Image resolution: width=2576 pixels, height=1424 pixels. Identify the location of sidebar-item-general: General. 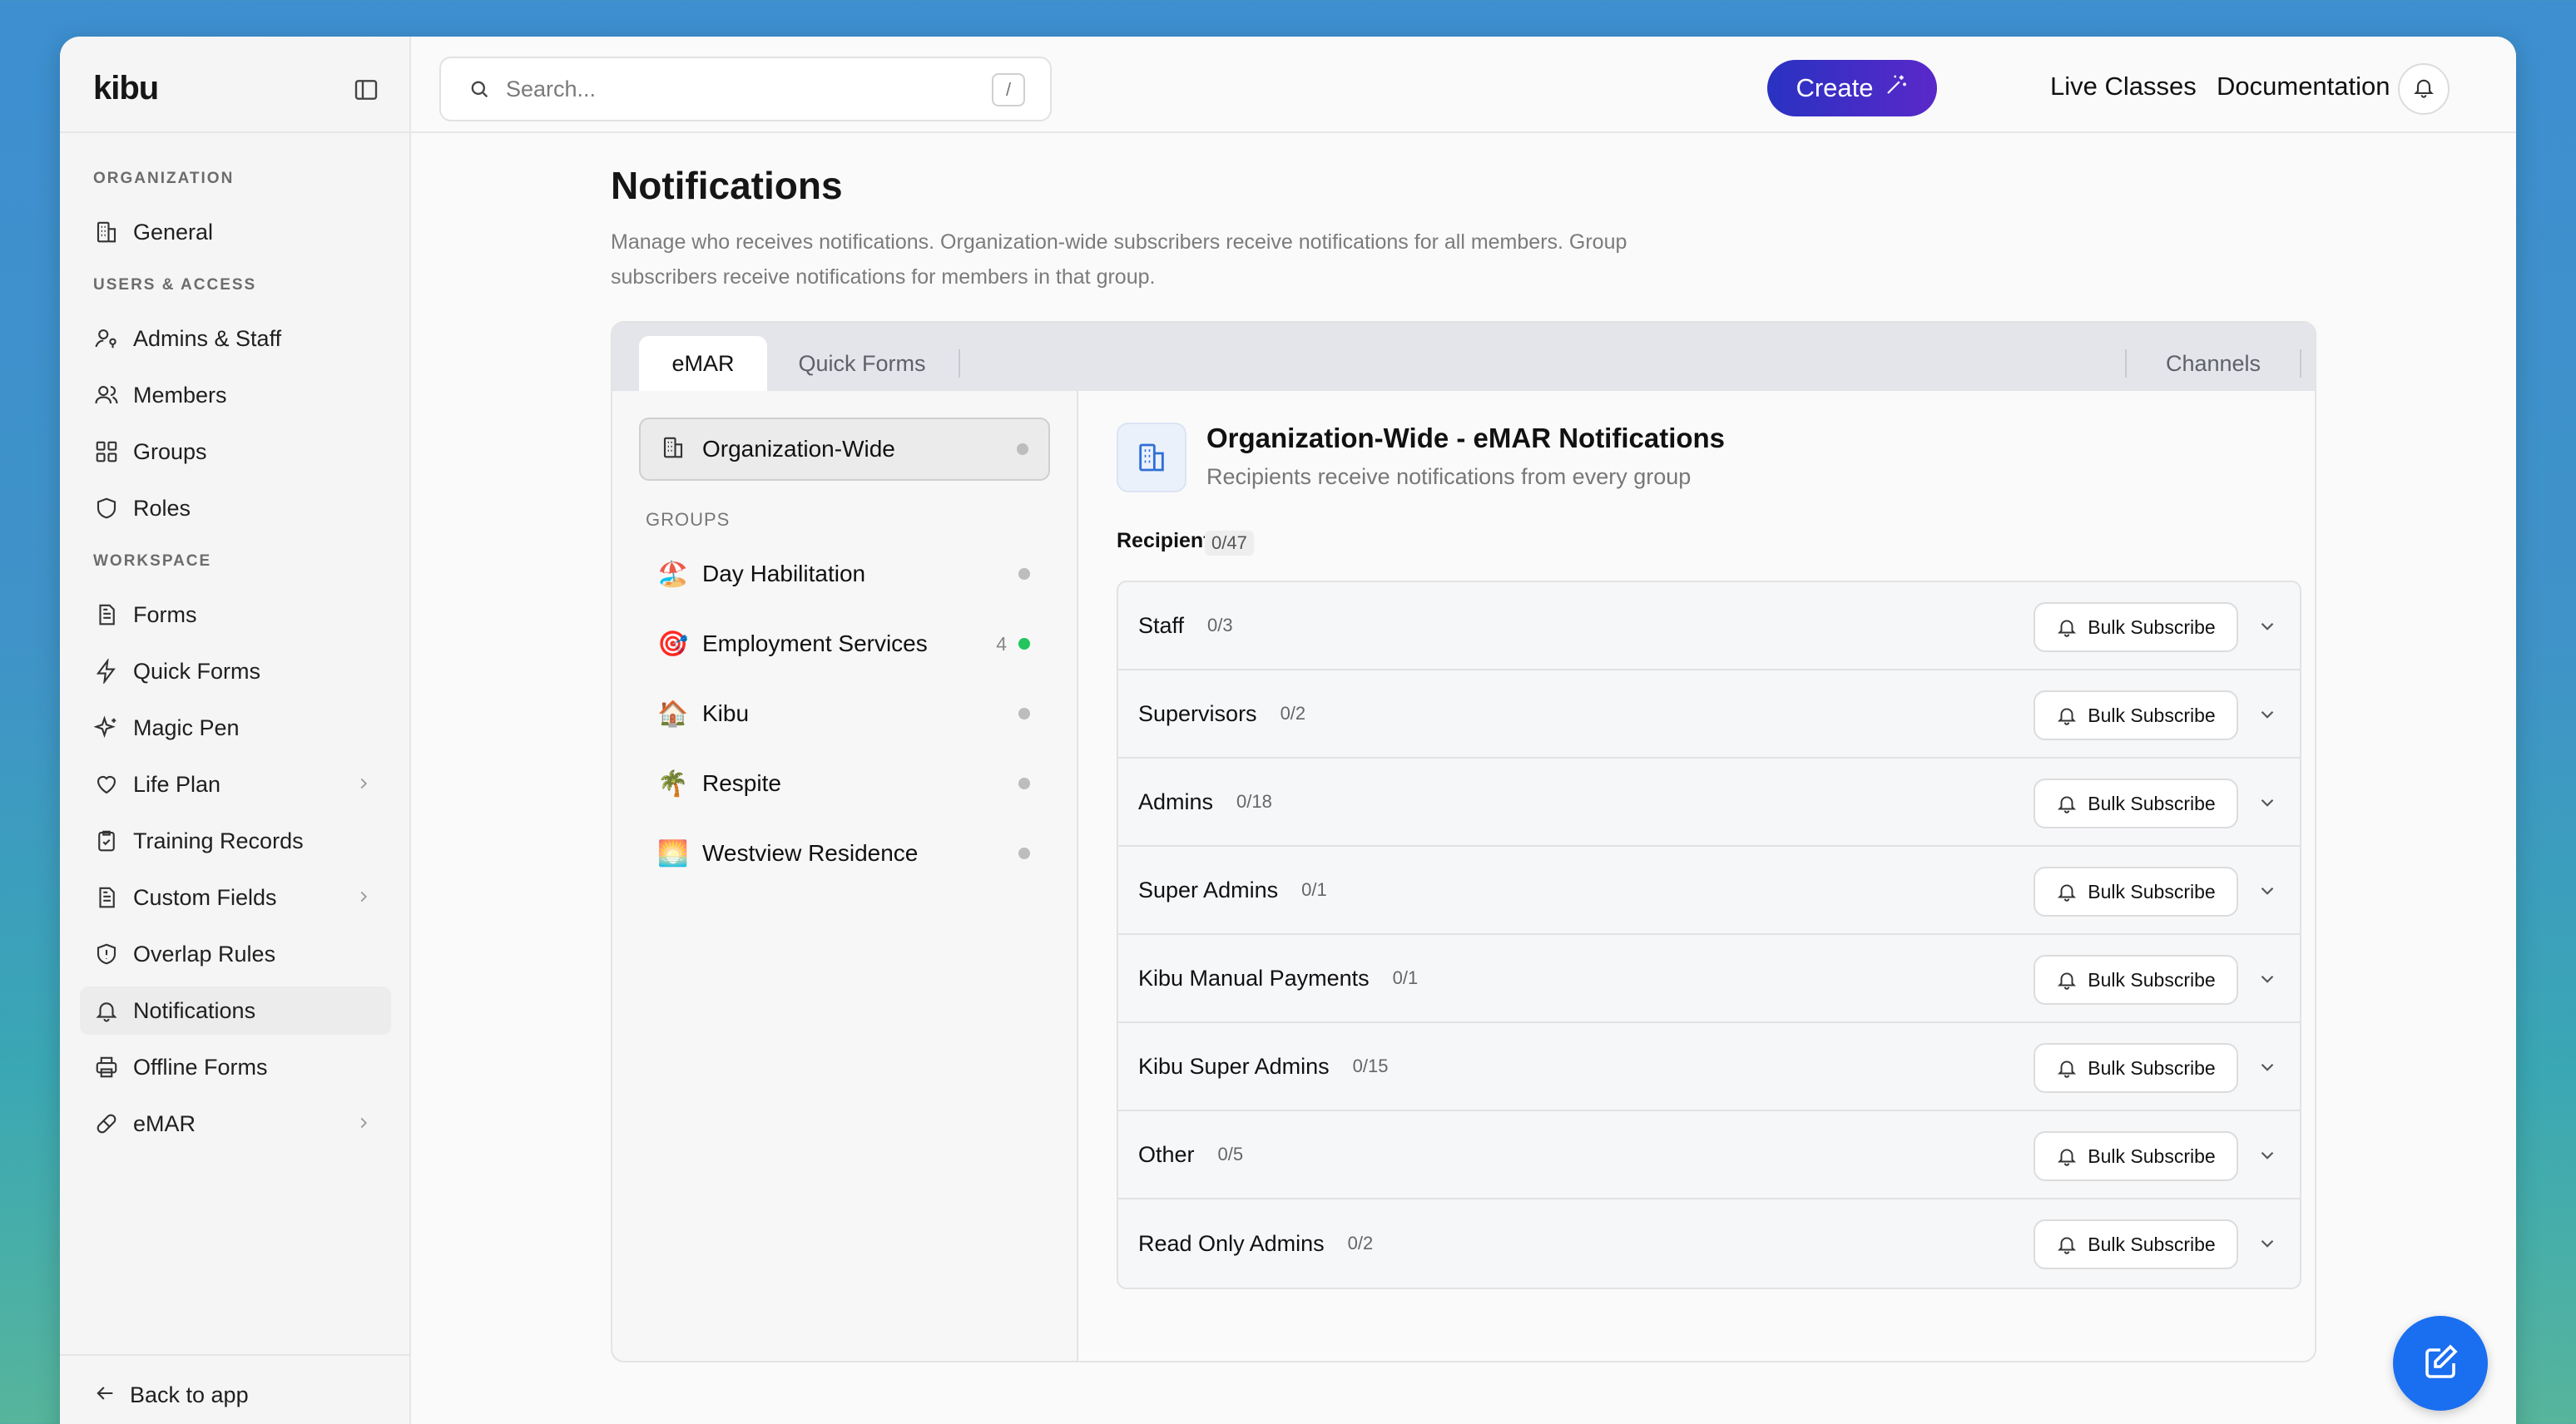
(236, 232).